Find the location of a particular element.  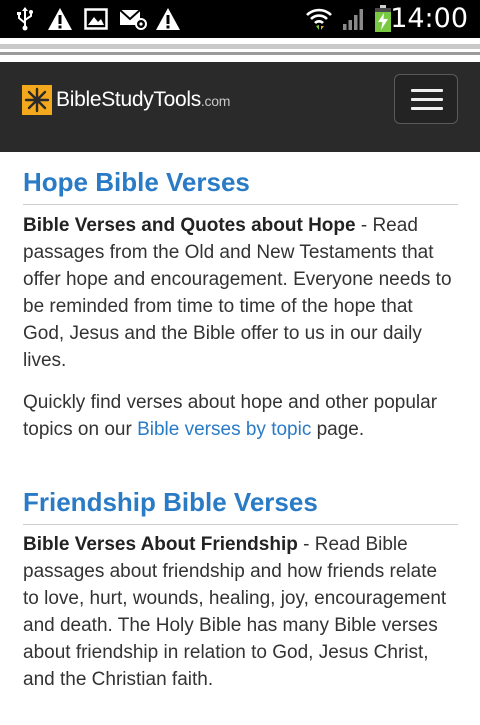

site-logo: BibleStudyTools.com is located at coordinates (126, 100).